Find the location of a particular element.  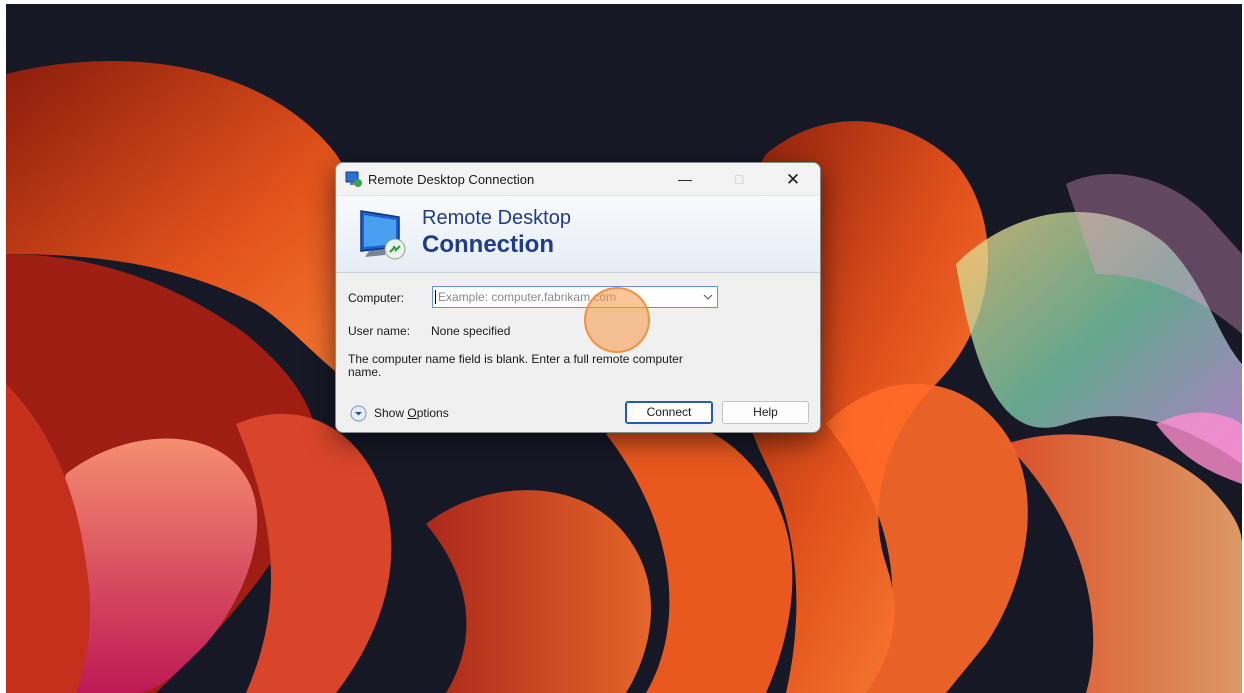

help-button: Help is located at coordinates (765, 412).